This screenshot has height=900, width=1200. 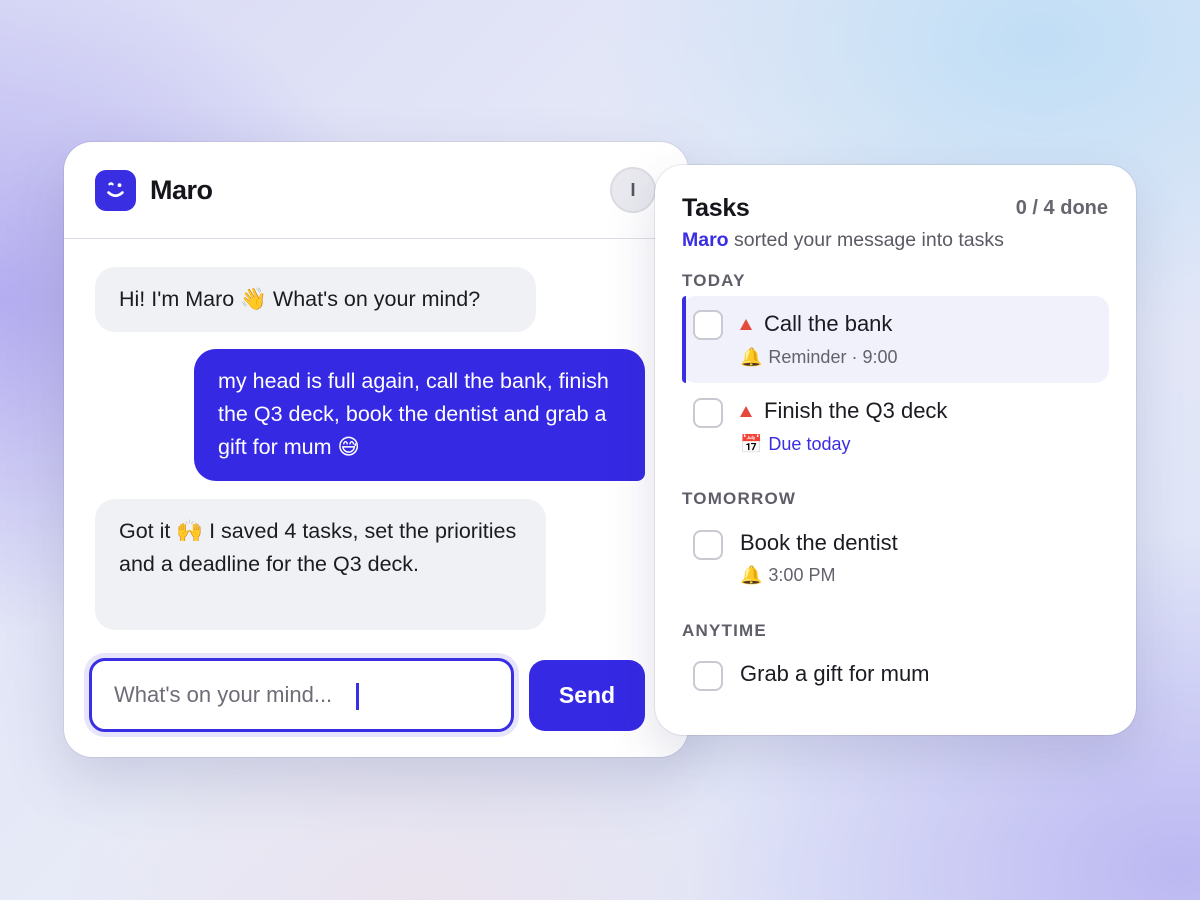 I want to click on task-item-finish-q3-deck: Finish the Q3 deck 📅 Due today, so click(x=895, y=427).